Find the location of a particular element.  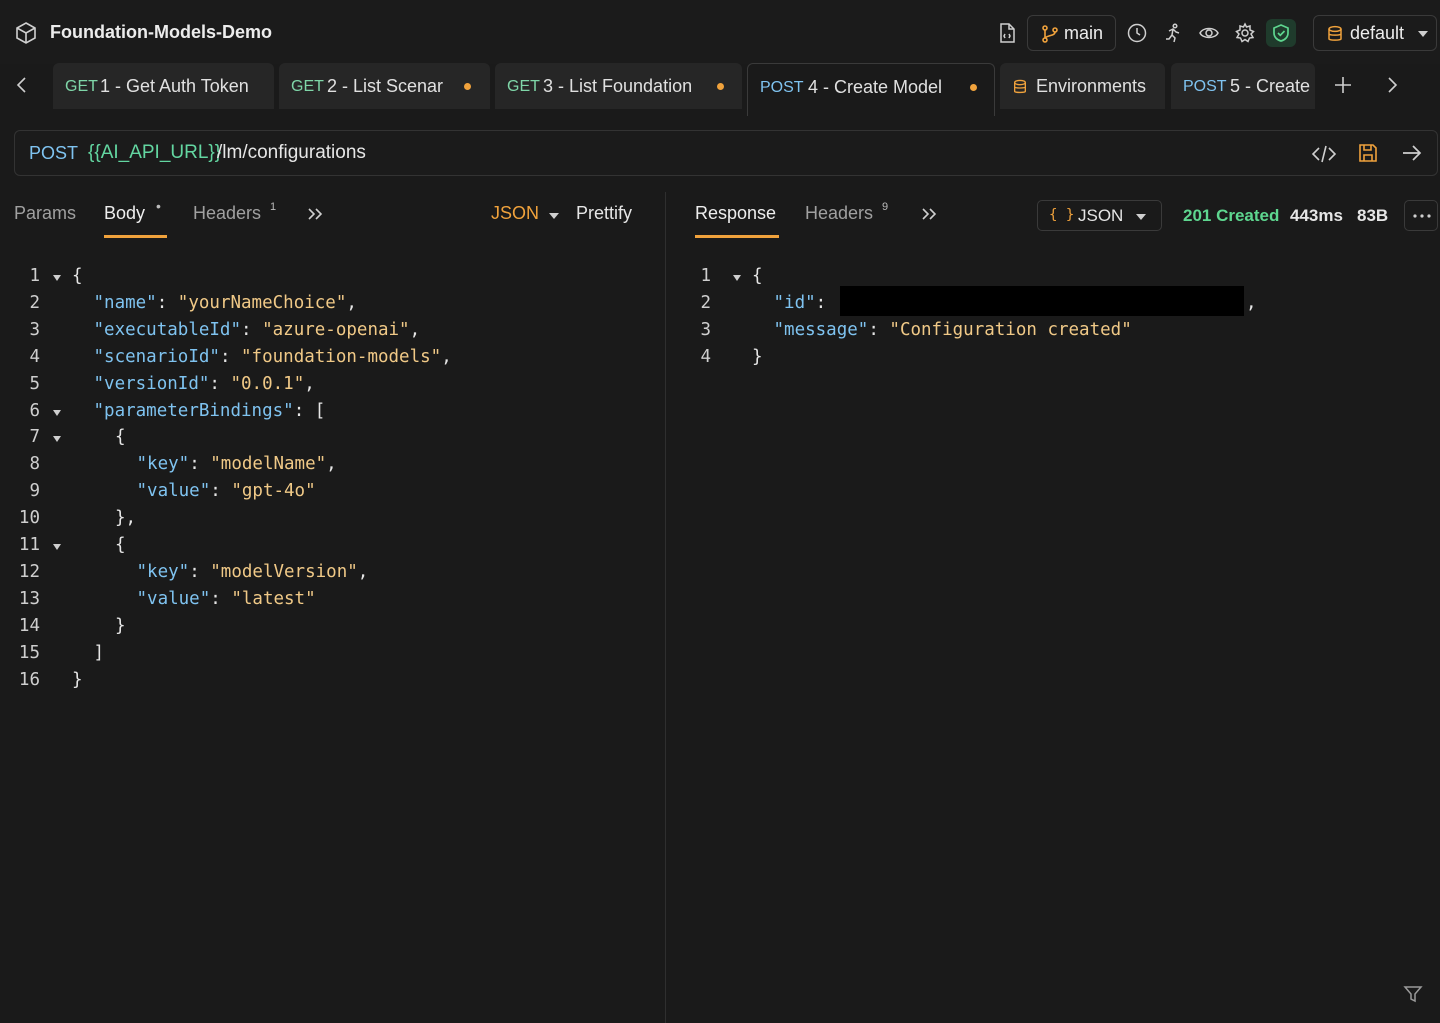

tab-title: 3 - List Foundation is located at coordinates (618, 86).